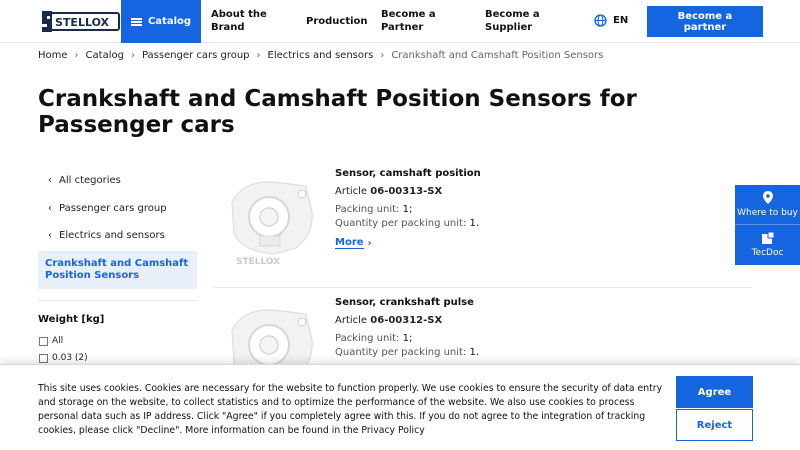 The width and height of the screenshot is (800, 450). I want to click on where-to-buy-button: Where to buy, so click(767, 204).